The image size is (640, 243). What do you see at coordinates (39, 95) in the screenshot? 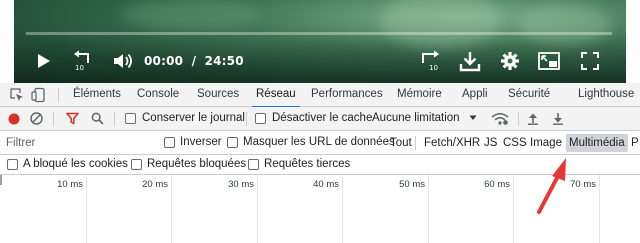
I see `device-toolbar-icon` at bounding box center [39, 95].